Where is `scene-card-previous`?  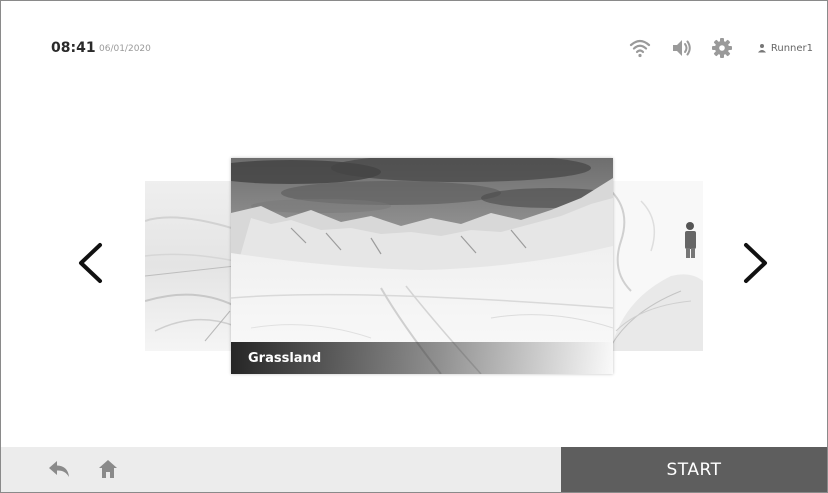
scene-card-previous is located at coordinates (190, 266).